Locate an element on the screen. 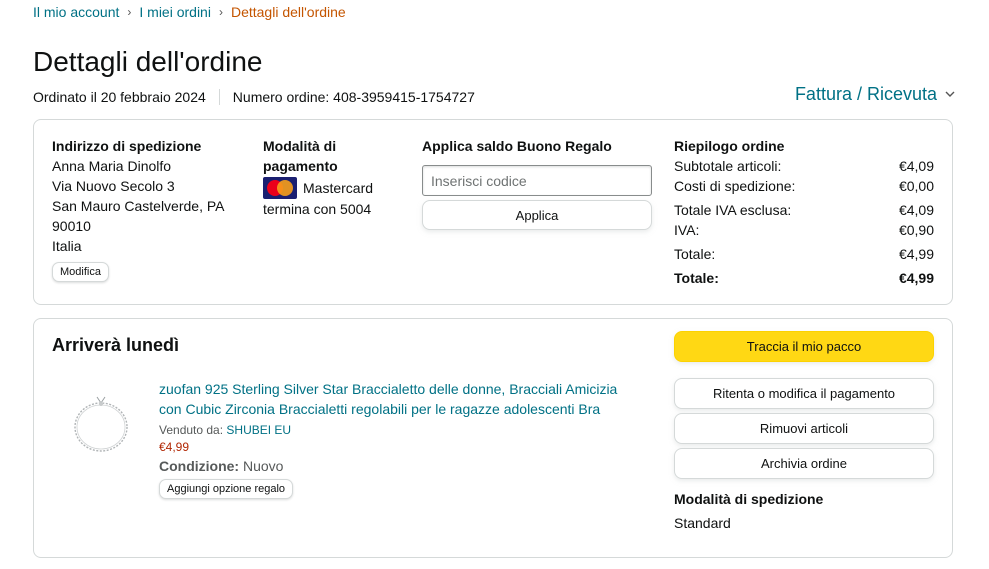 The width and height of the screenshot is (989, 569). product-condition: Condizione: Nuovo is located at coordinates (399, 466).